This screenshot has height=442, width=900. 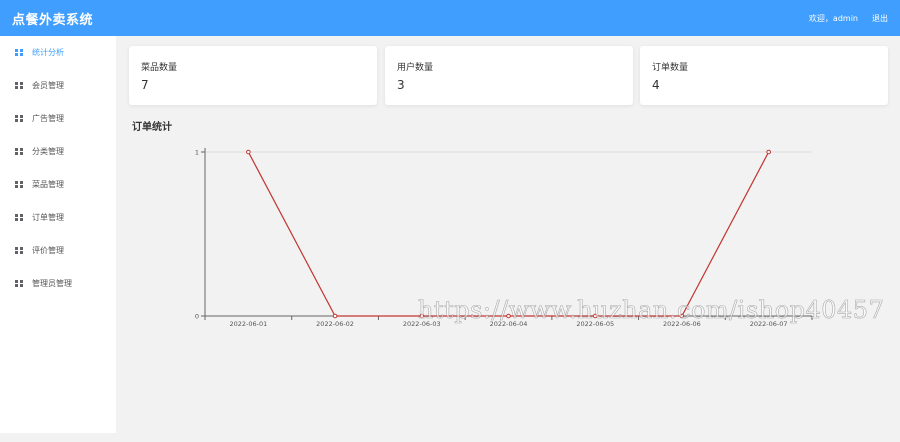 I want to click on watermark-text: https://www.huzhan.com/ishop40457, so click(x=651, y=310).